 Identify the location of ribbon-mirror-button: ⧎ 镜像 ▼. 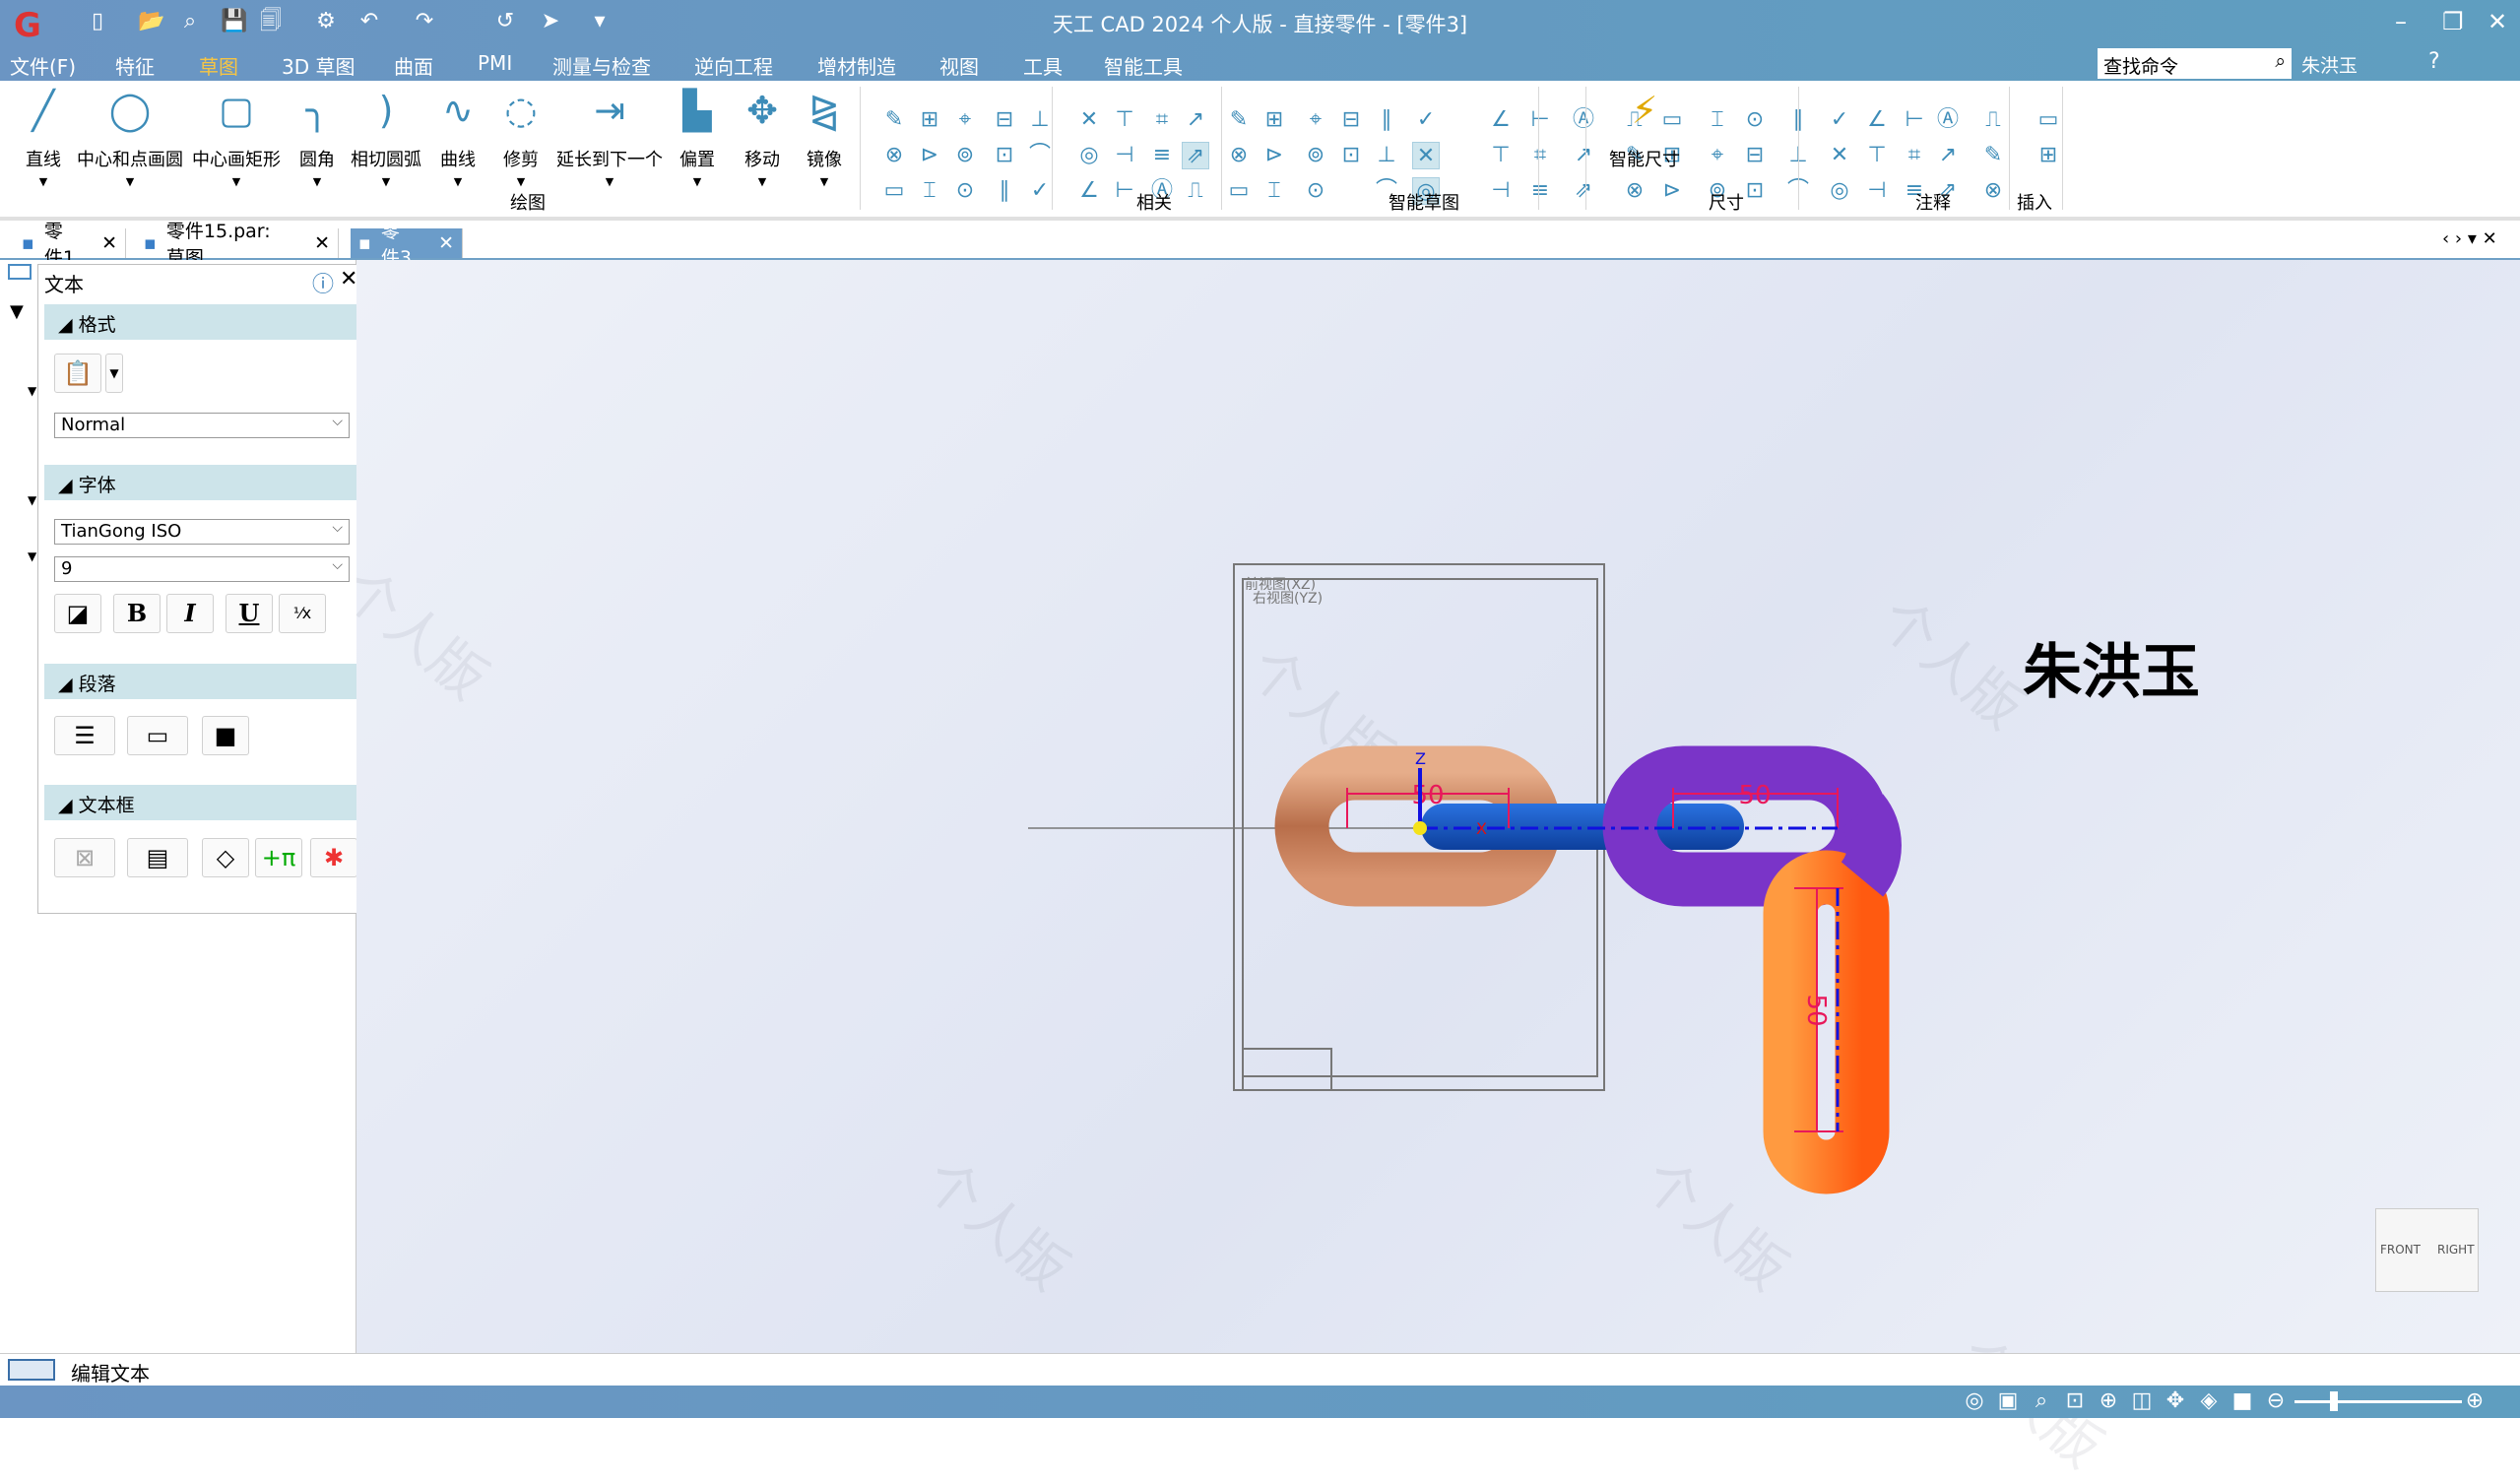
(824, 139).